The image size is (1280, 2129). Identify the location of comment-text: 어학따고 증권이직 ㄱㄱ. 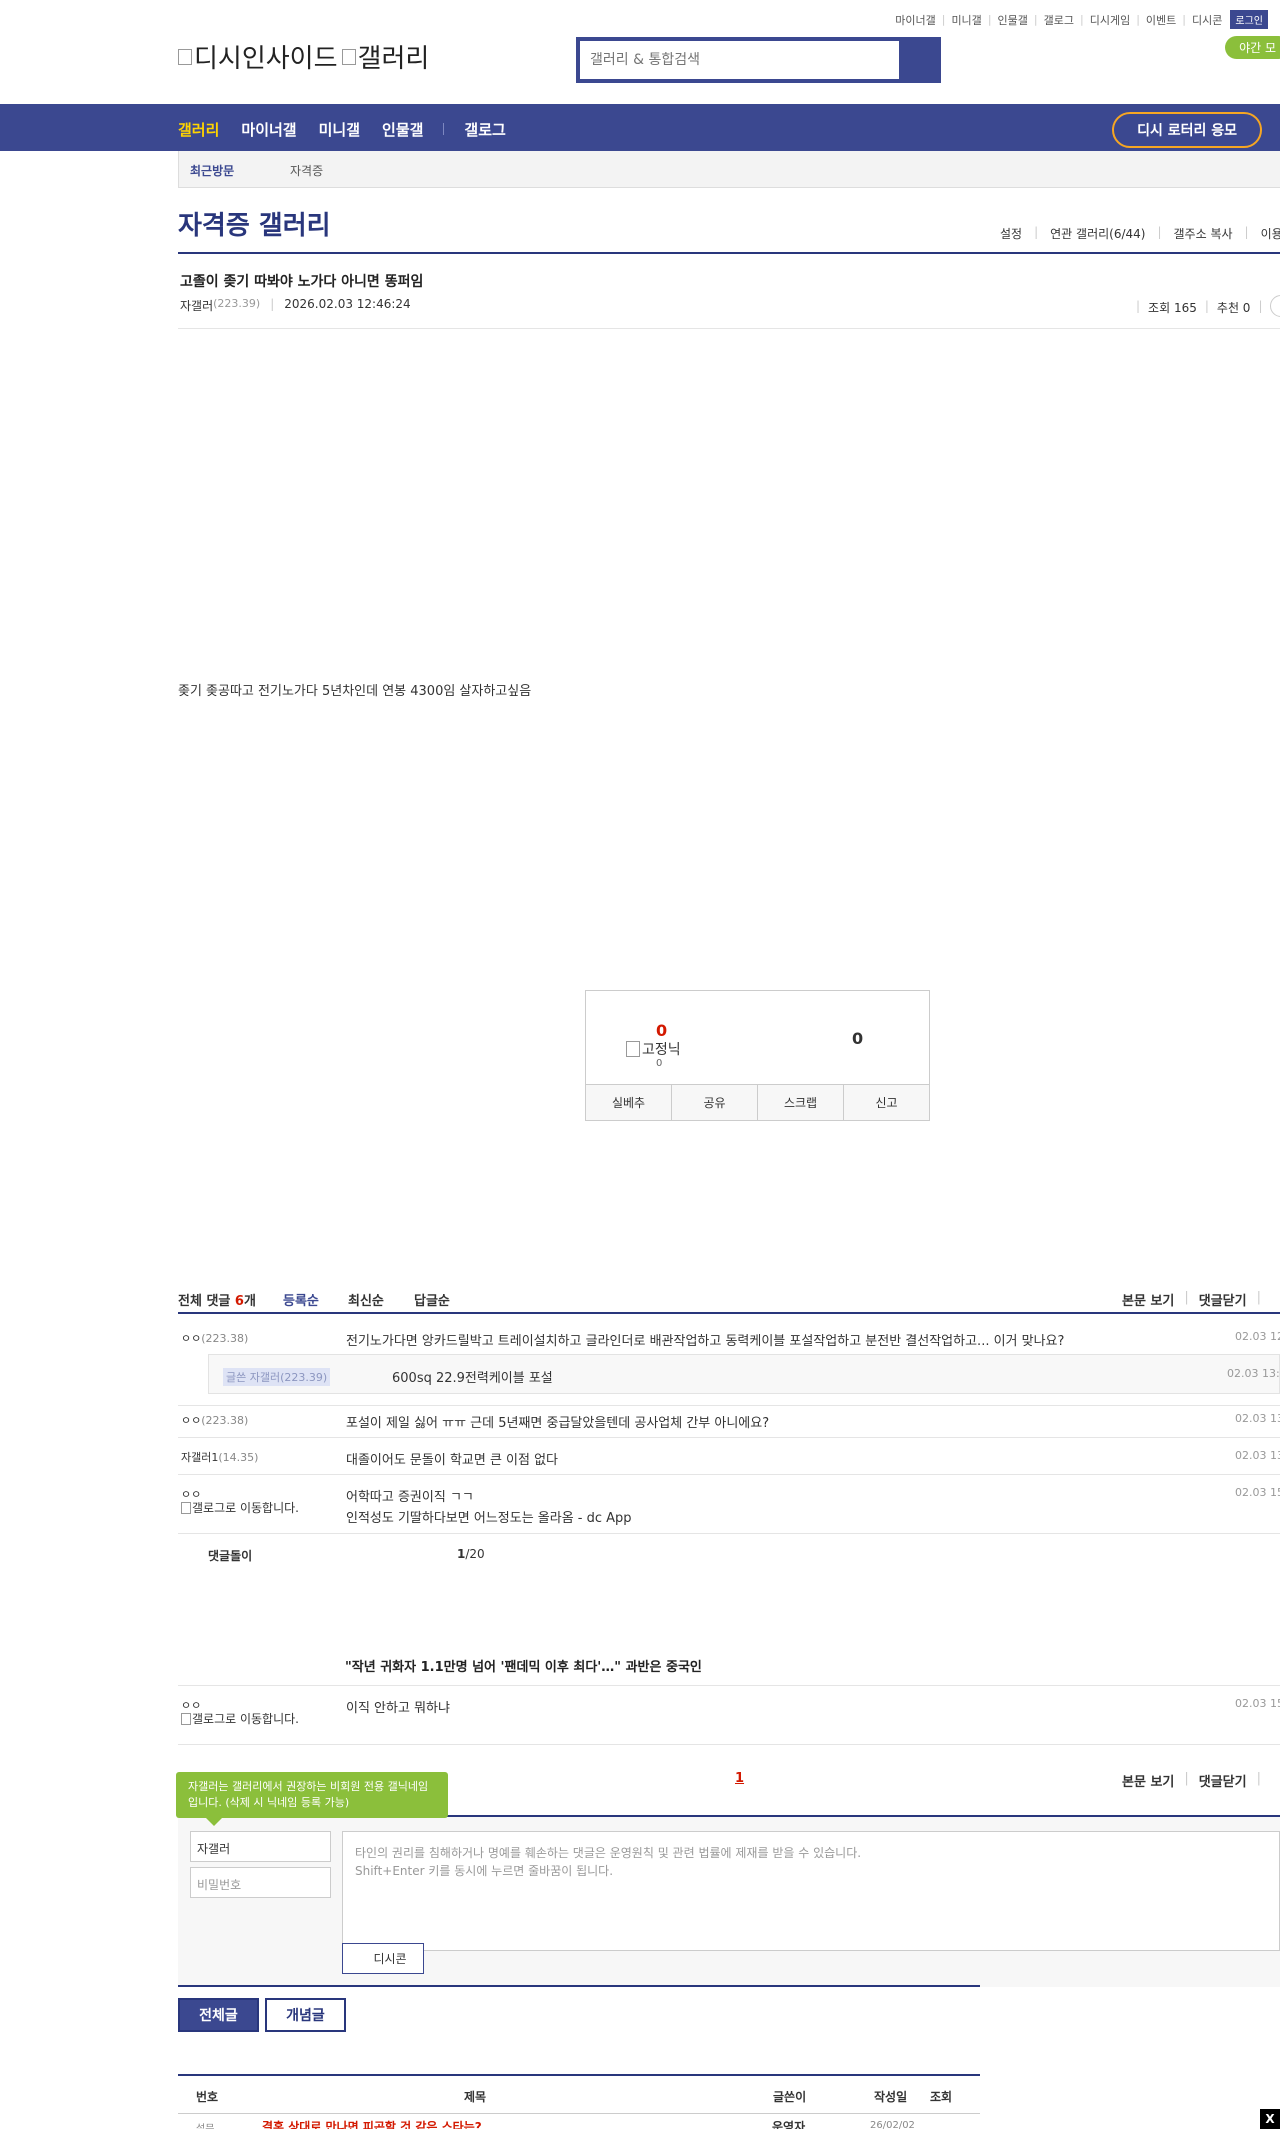
(410, 1497).